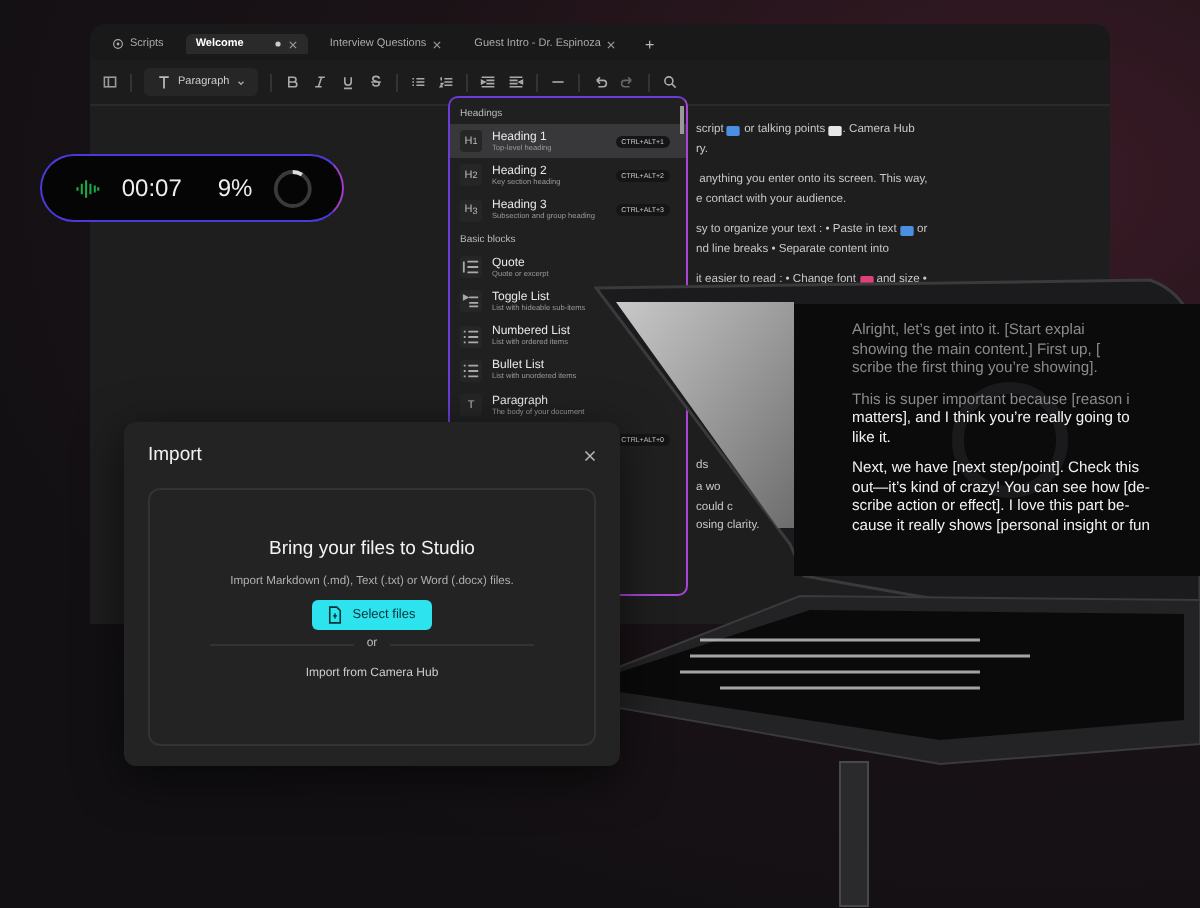 This screenshot has height=908, width=1200. Describe the element at coordinates (515, 82) in the screenshot. I see `outdent-icon` at that location.